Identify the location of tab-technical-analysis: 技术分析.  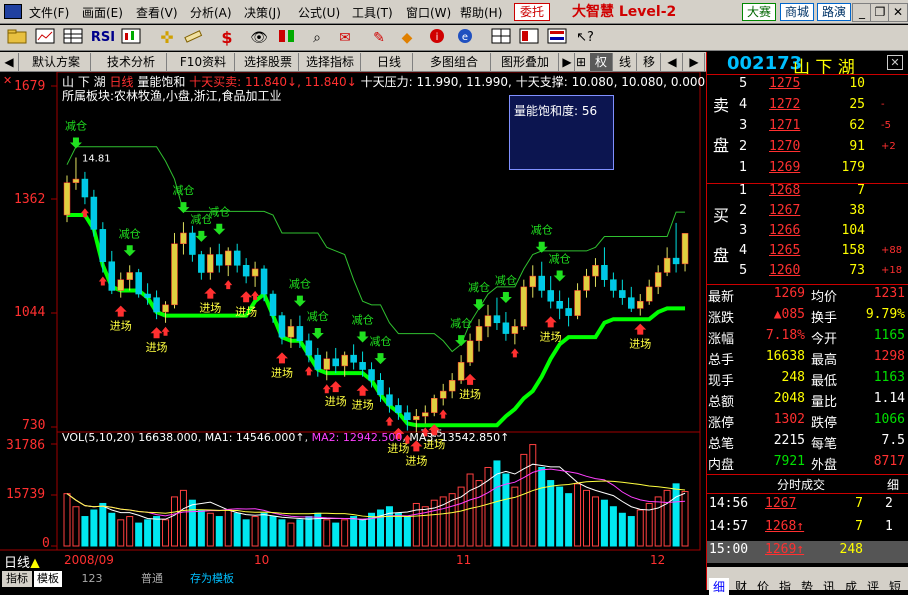
(131, 62).